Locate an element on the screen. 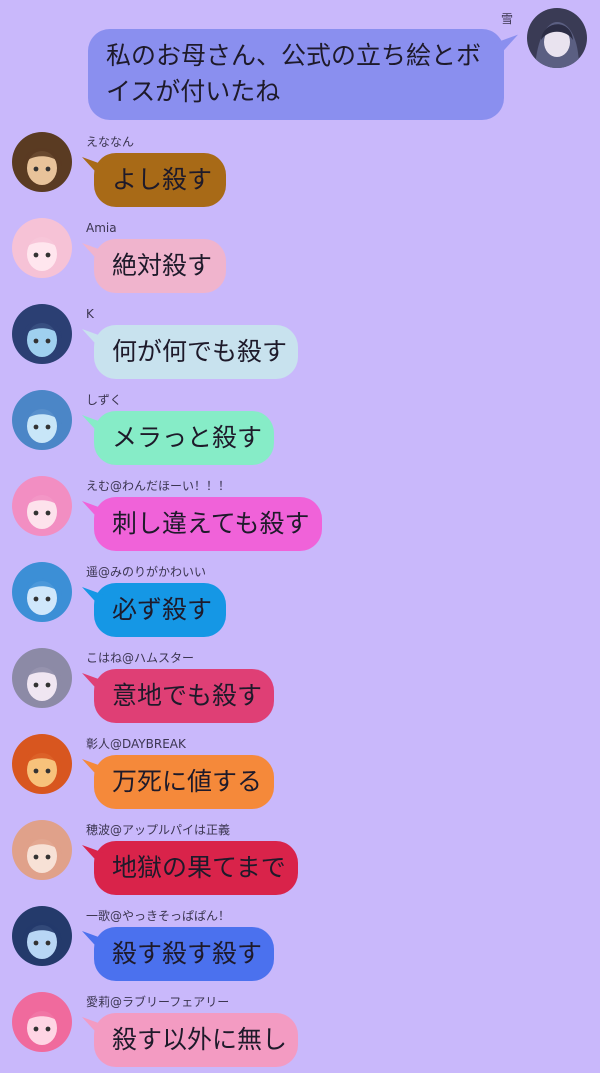 The width and height of the screenshot is (600, 1073). message-bubble: 絶対殺す is located at coordinates (160, 266).